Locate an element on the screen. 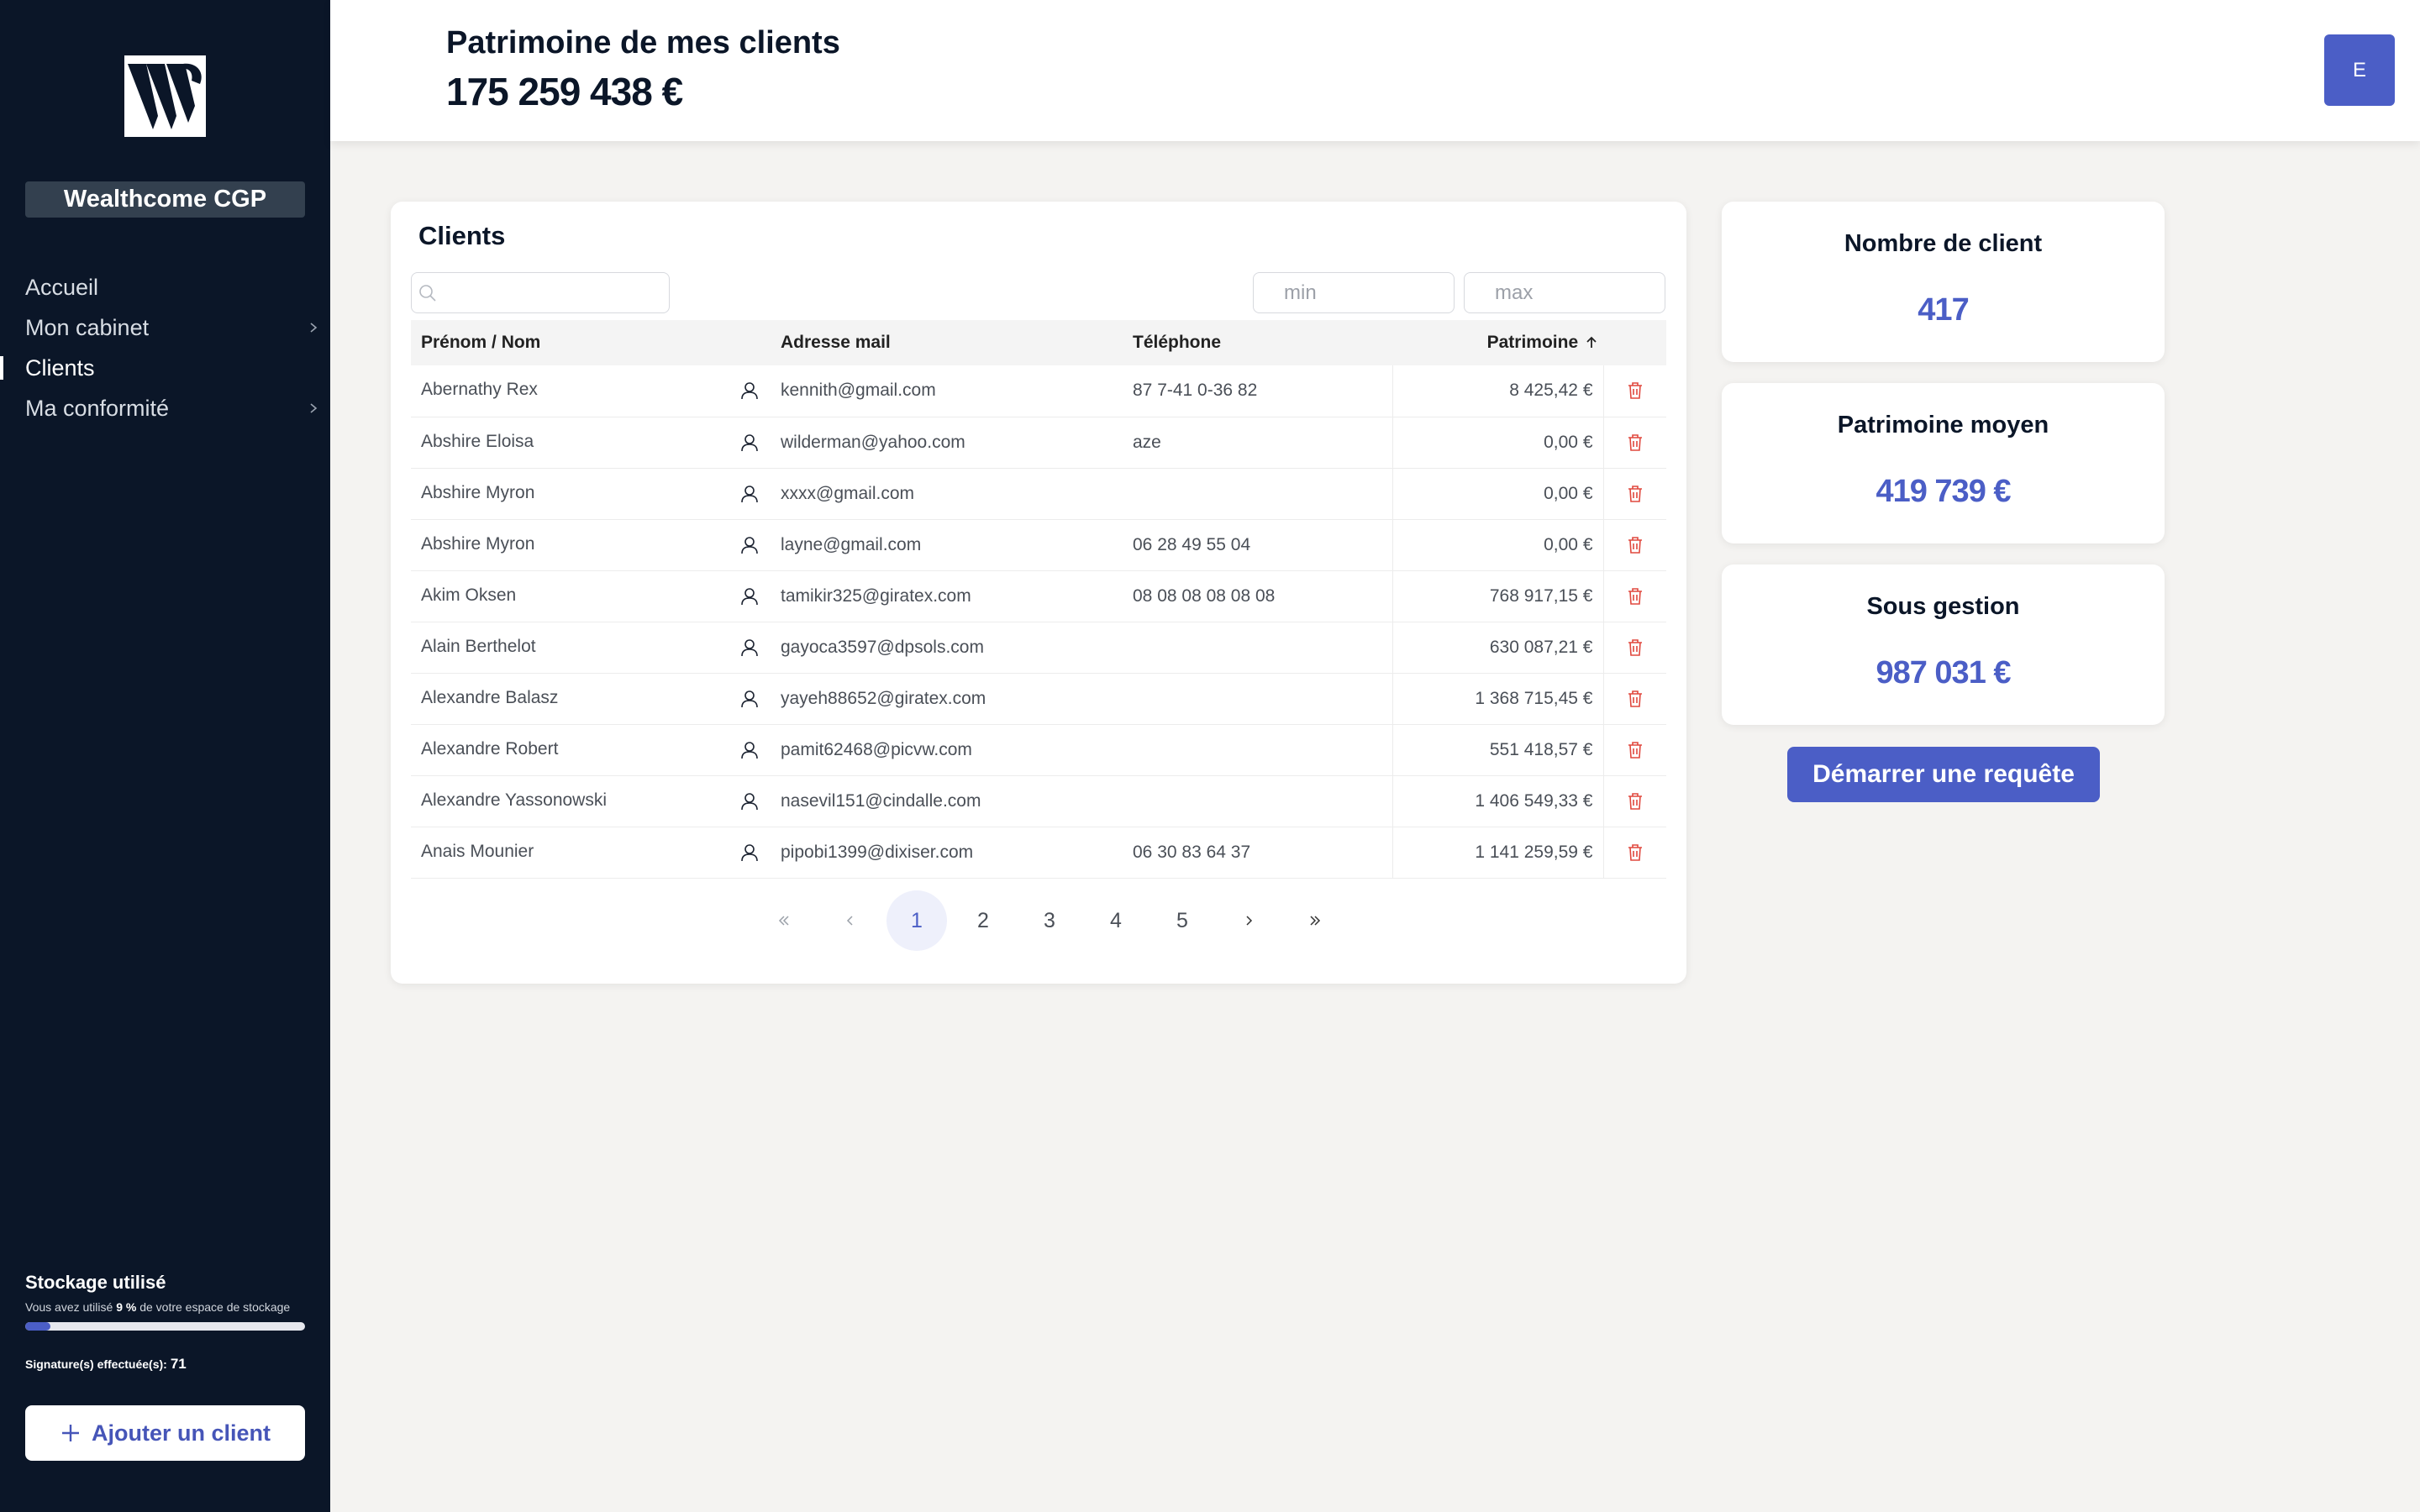  stat-card-client-count: Nombre de client 417 is located at coordinates (1943, 282).